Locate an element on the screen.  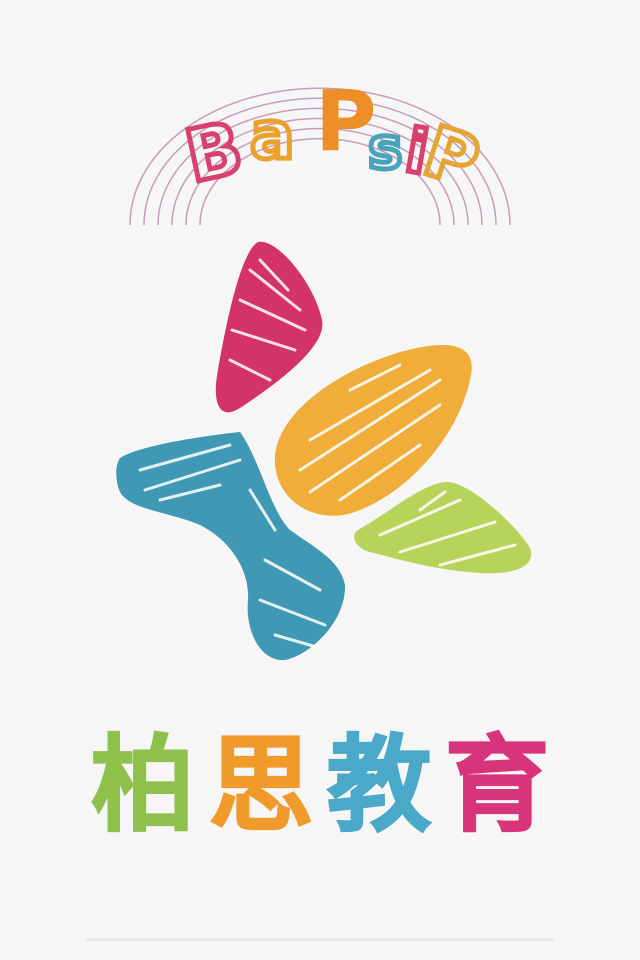
wordmark-logo: B a P s i P is located at coordinates (320, 149).